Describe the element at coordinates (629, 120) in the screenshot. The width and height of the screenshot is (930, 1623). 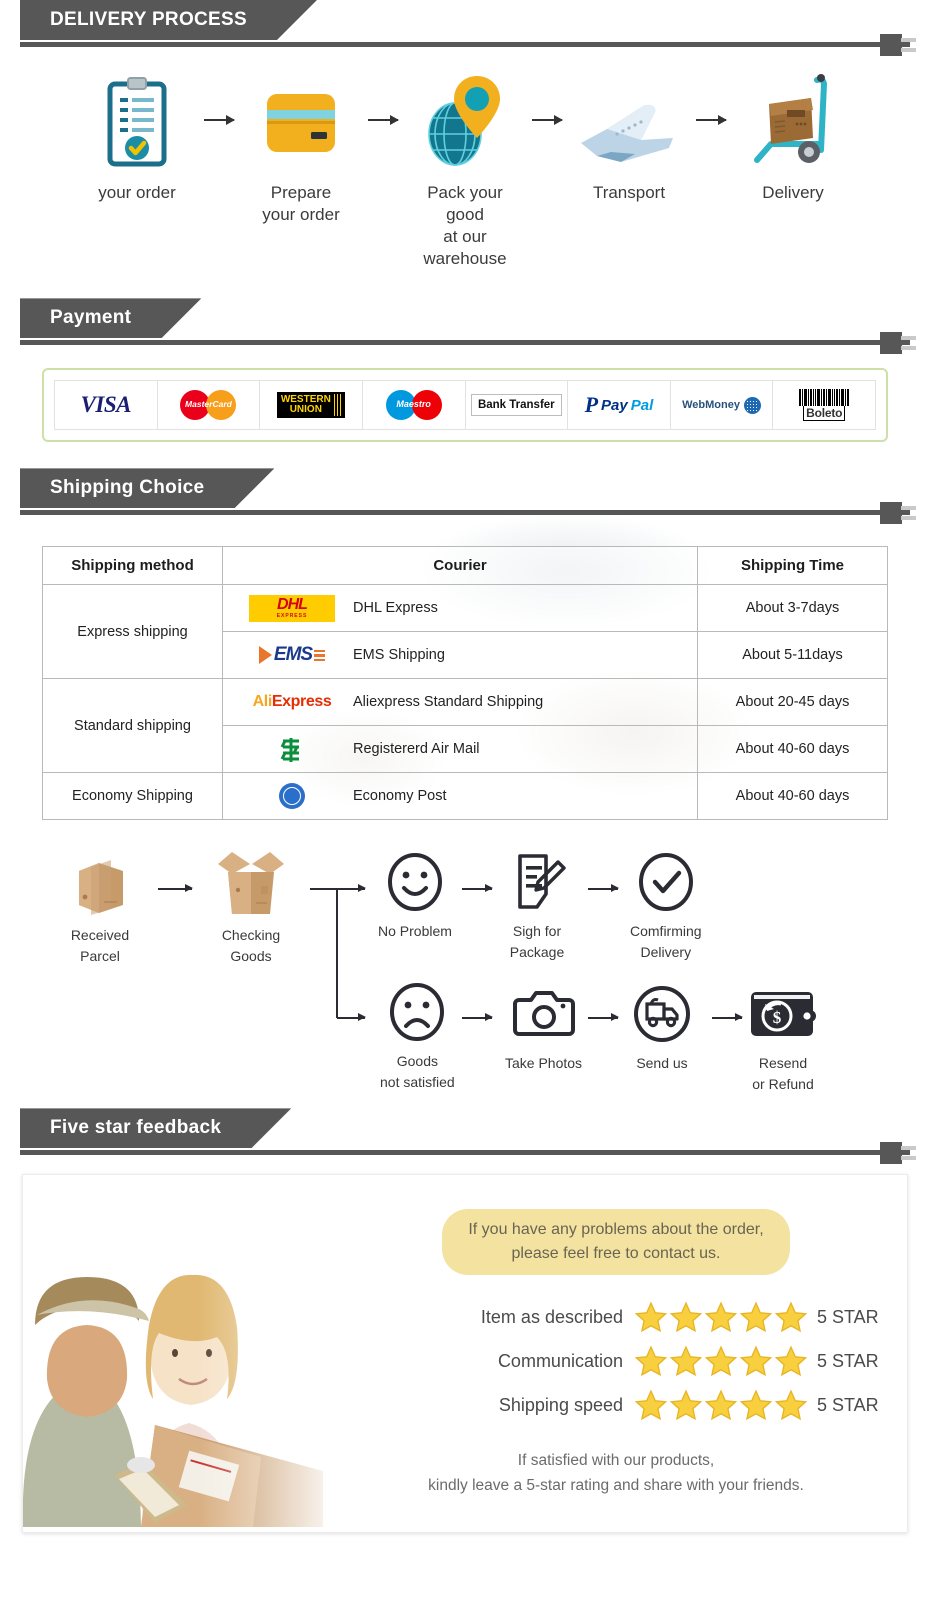
I see `airplane-icon` at that location.